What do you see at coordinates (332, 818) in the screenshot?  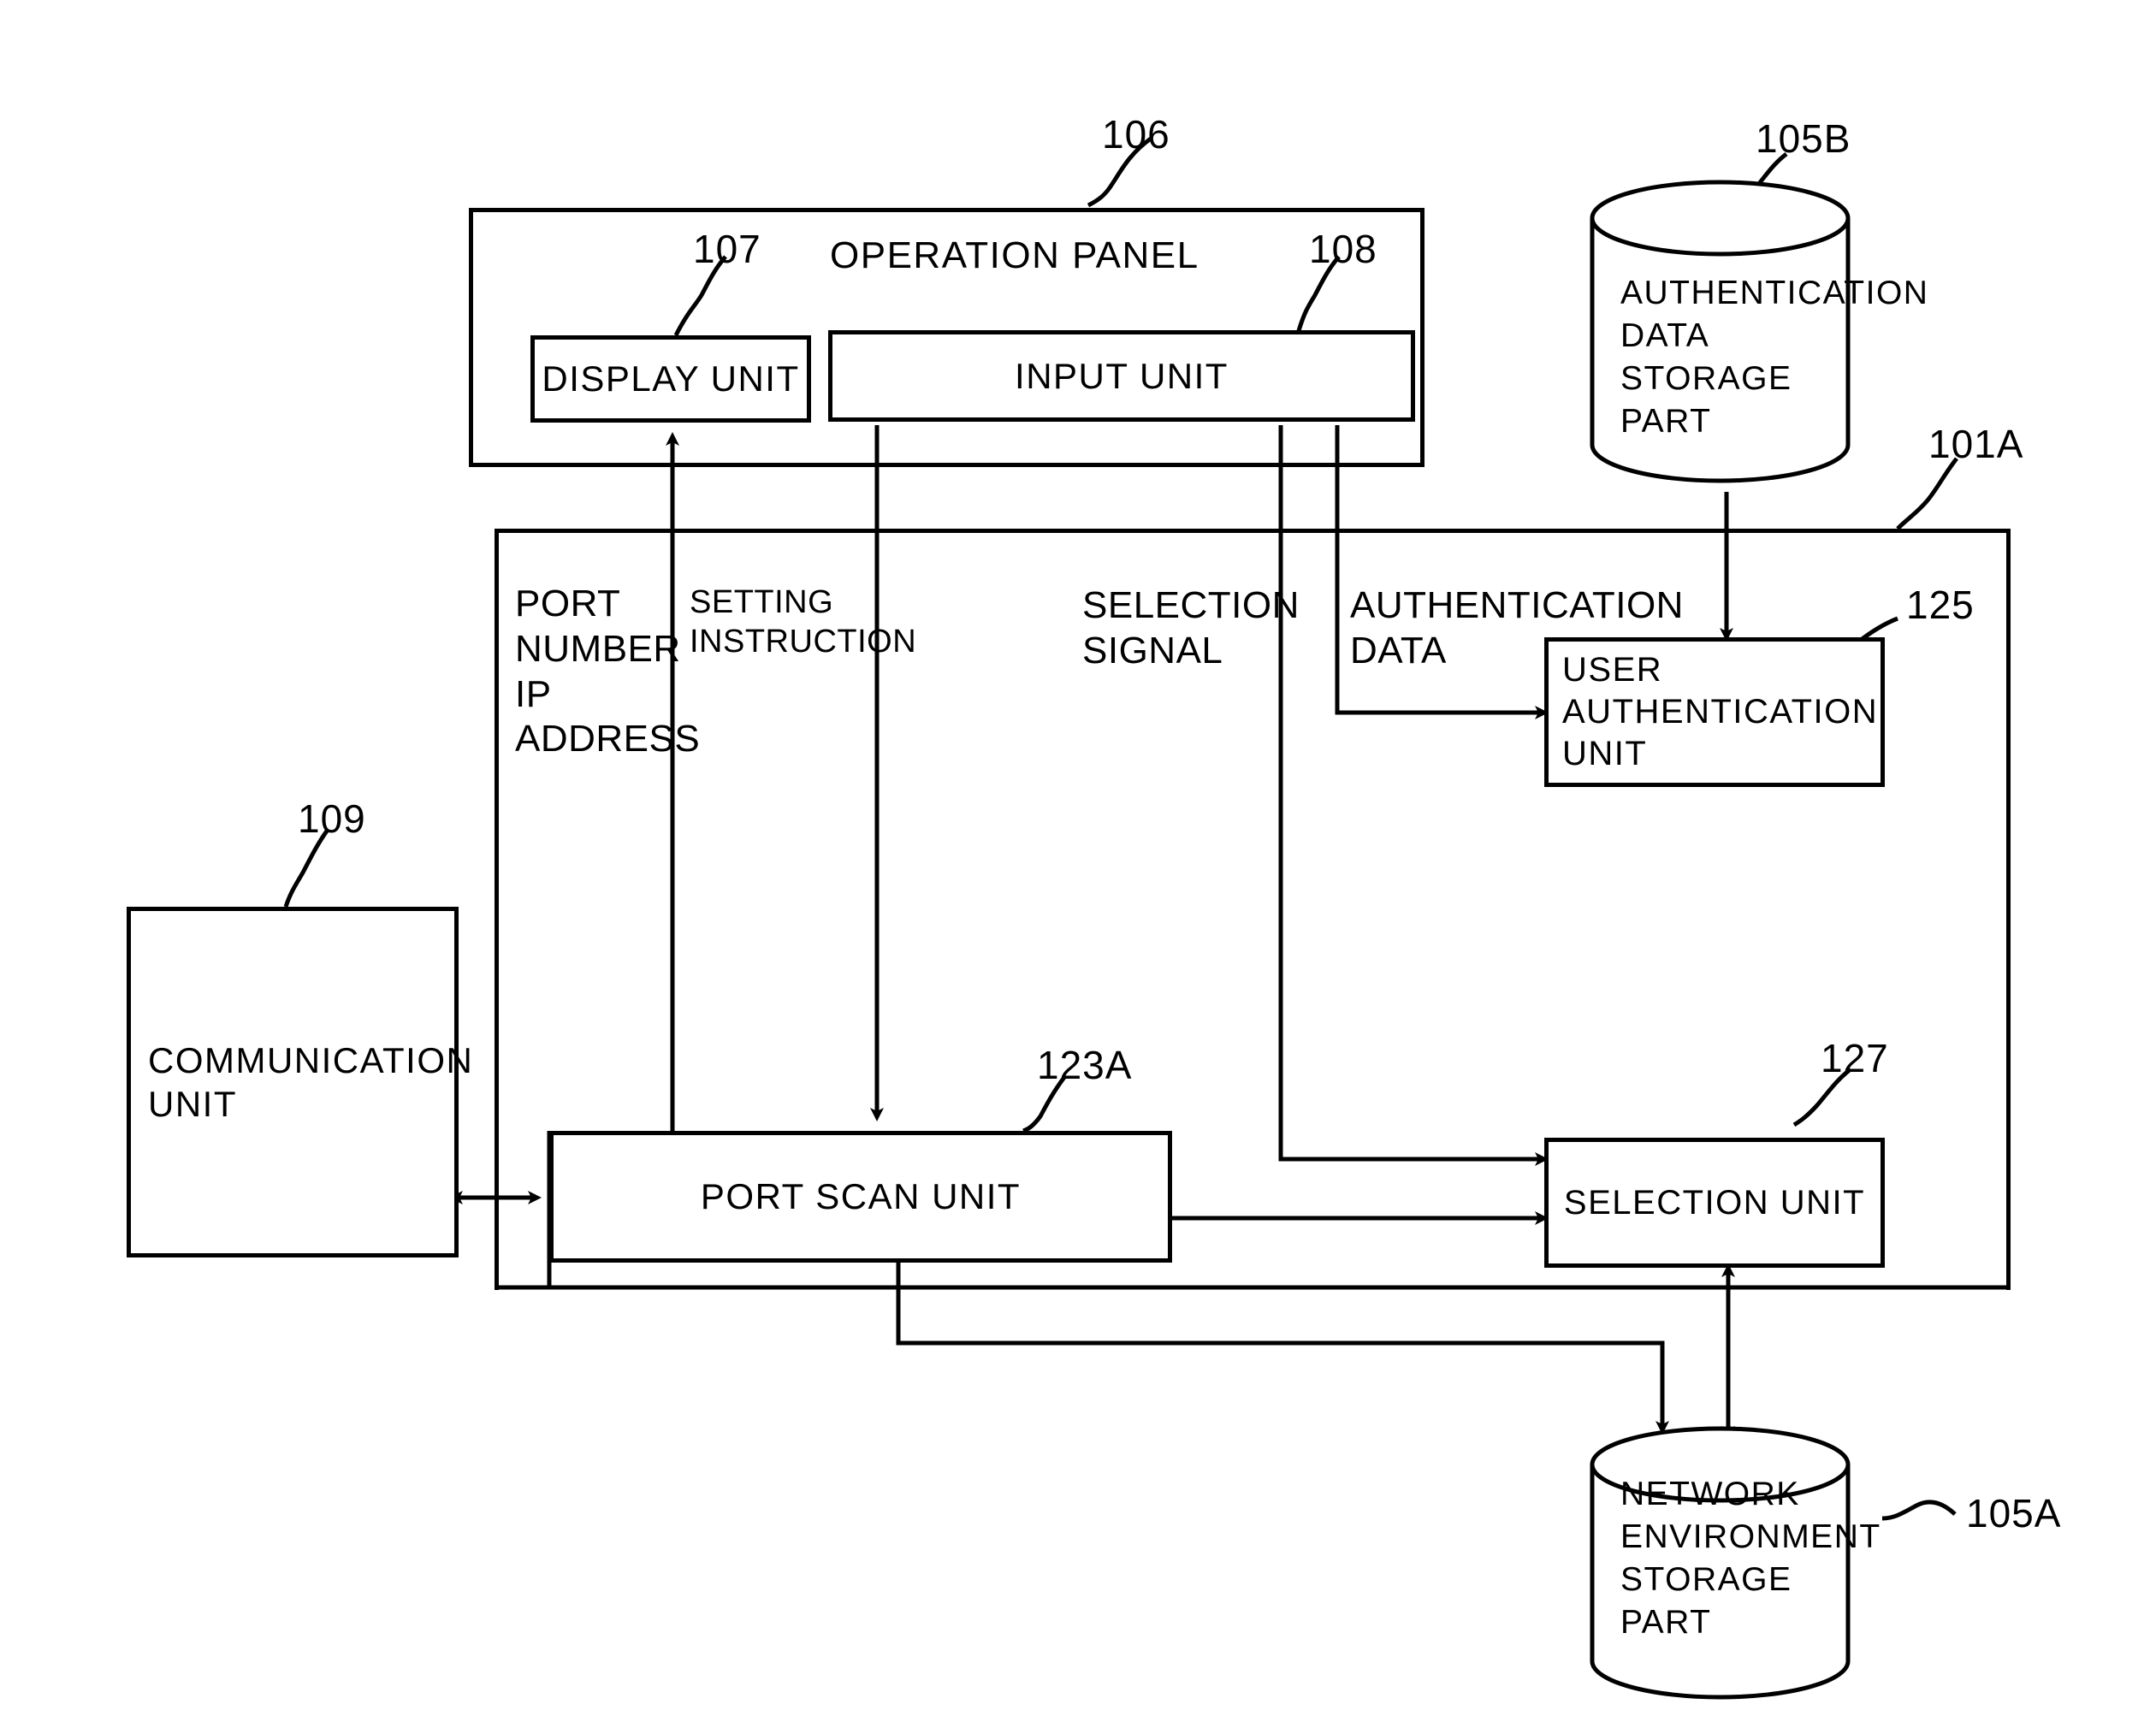 I see `ref-109: 109` at bounding box center [332, 818].